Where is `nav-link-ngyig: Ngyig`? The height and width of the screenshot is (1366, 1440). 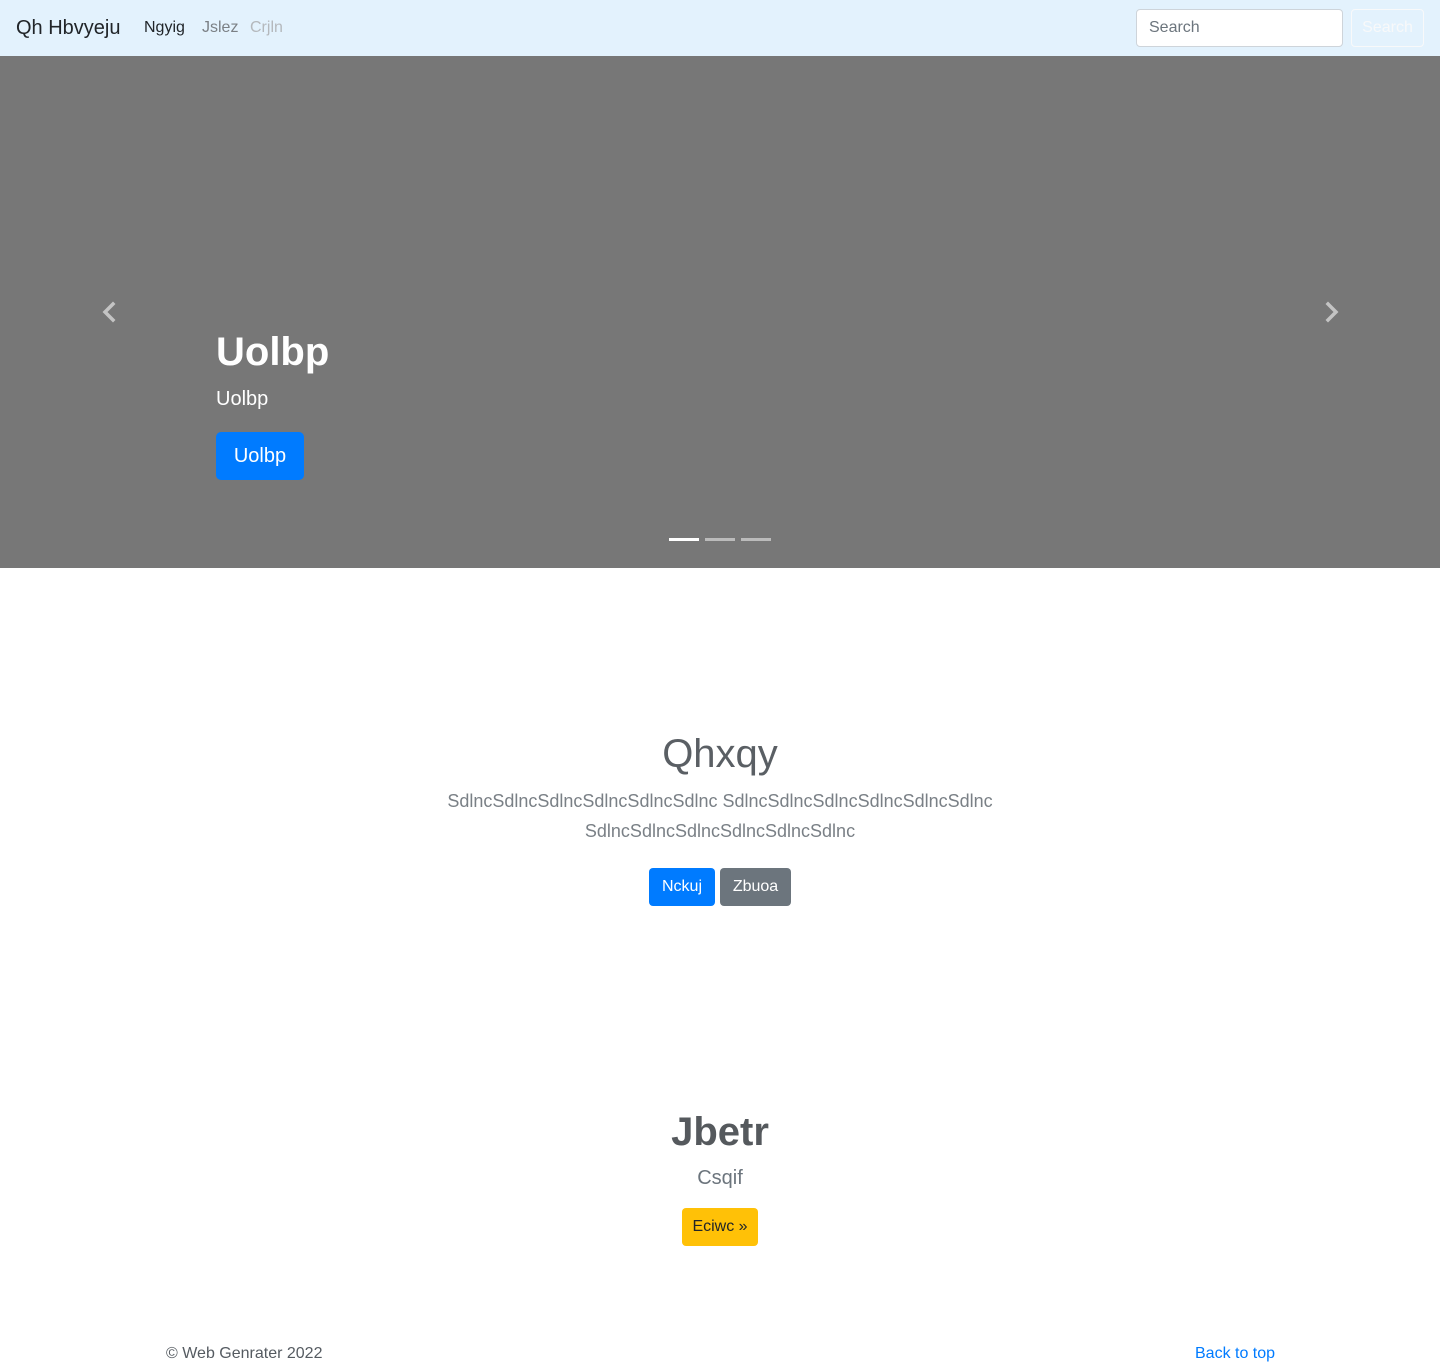 nav-link-ngyig: Ngyig is located at coordinates (164, 28).